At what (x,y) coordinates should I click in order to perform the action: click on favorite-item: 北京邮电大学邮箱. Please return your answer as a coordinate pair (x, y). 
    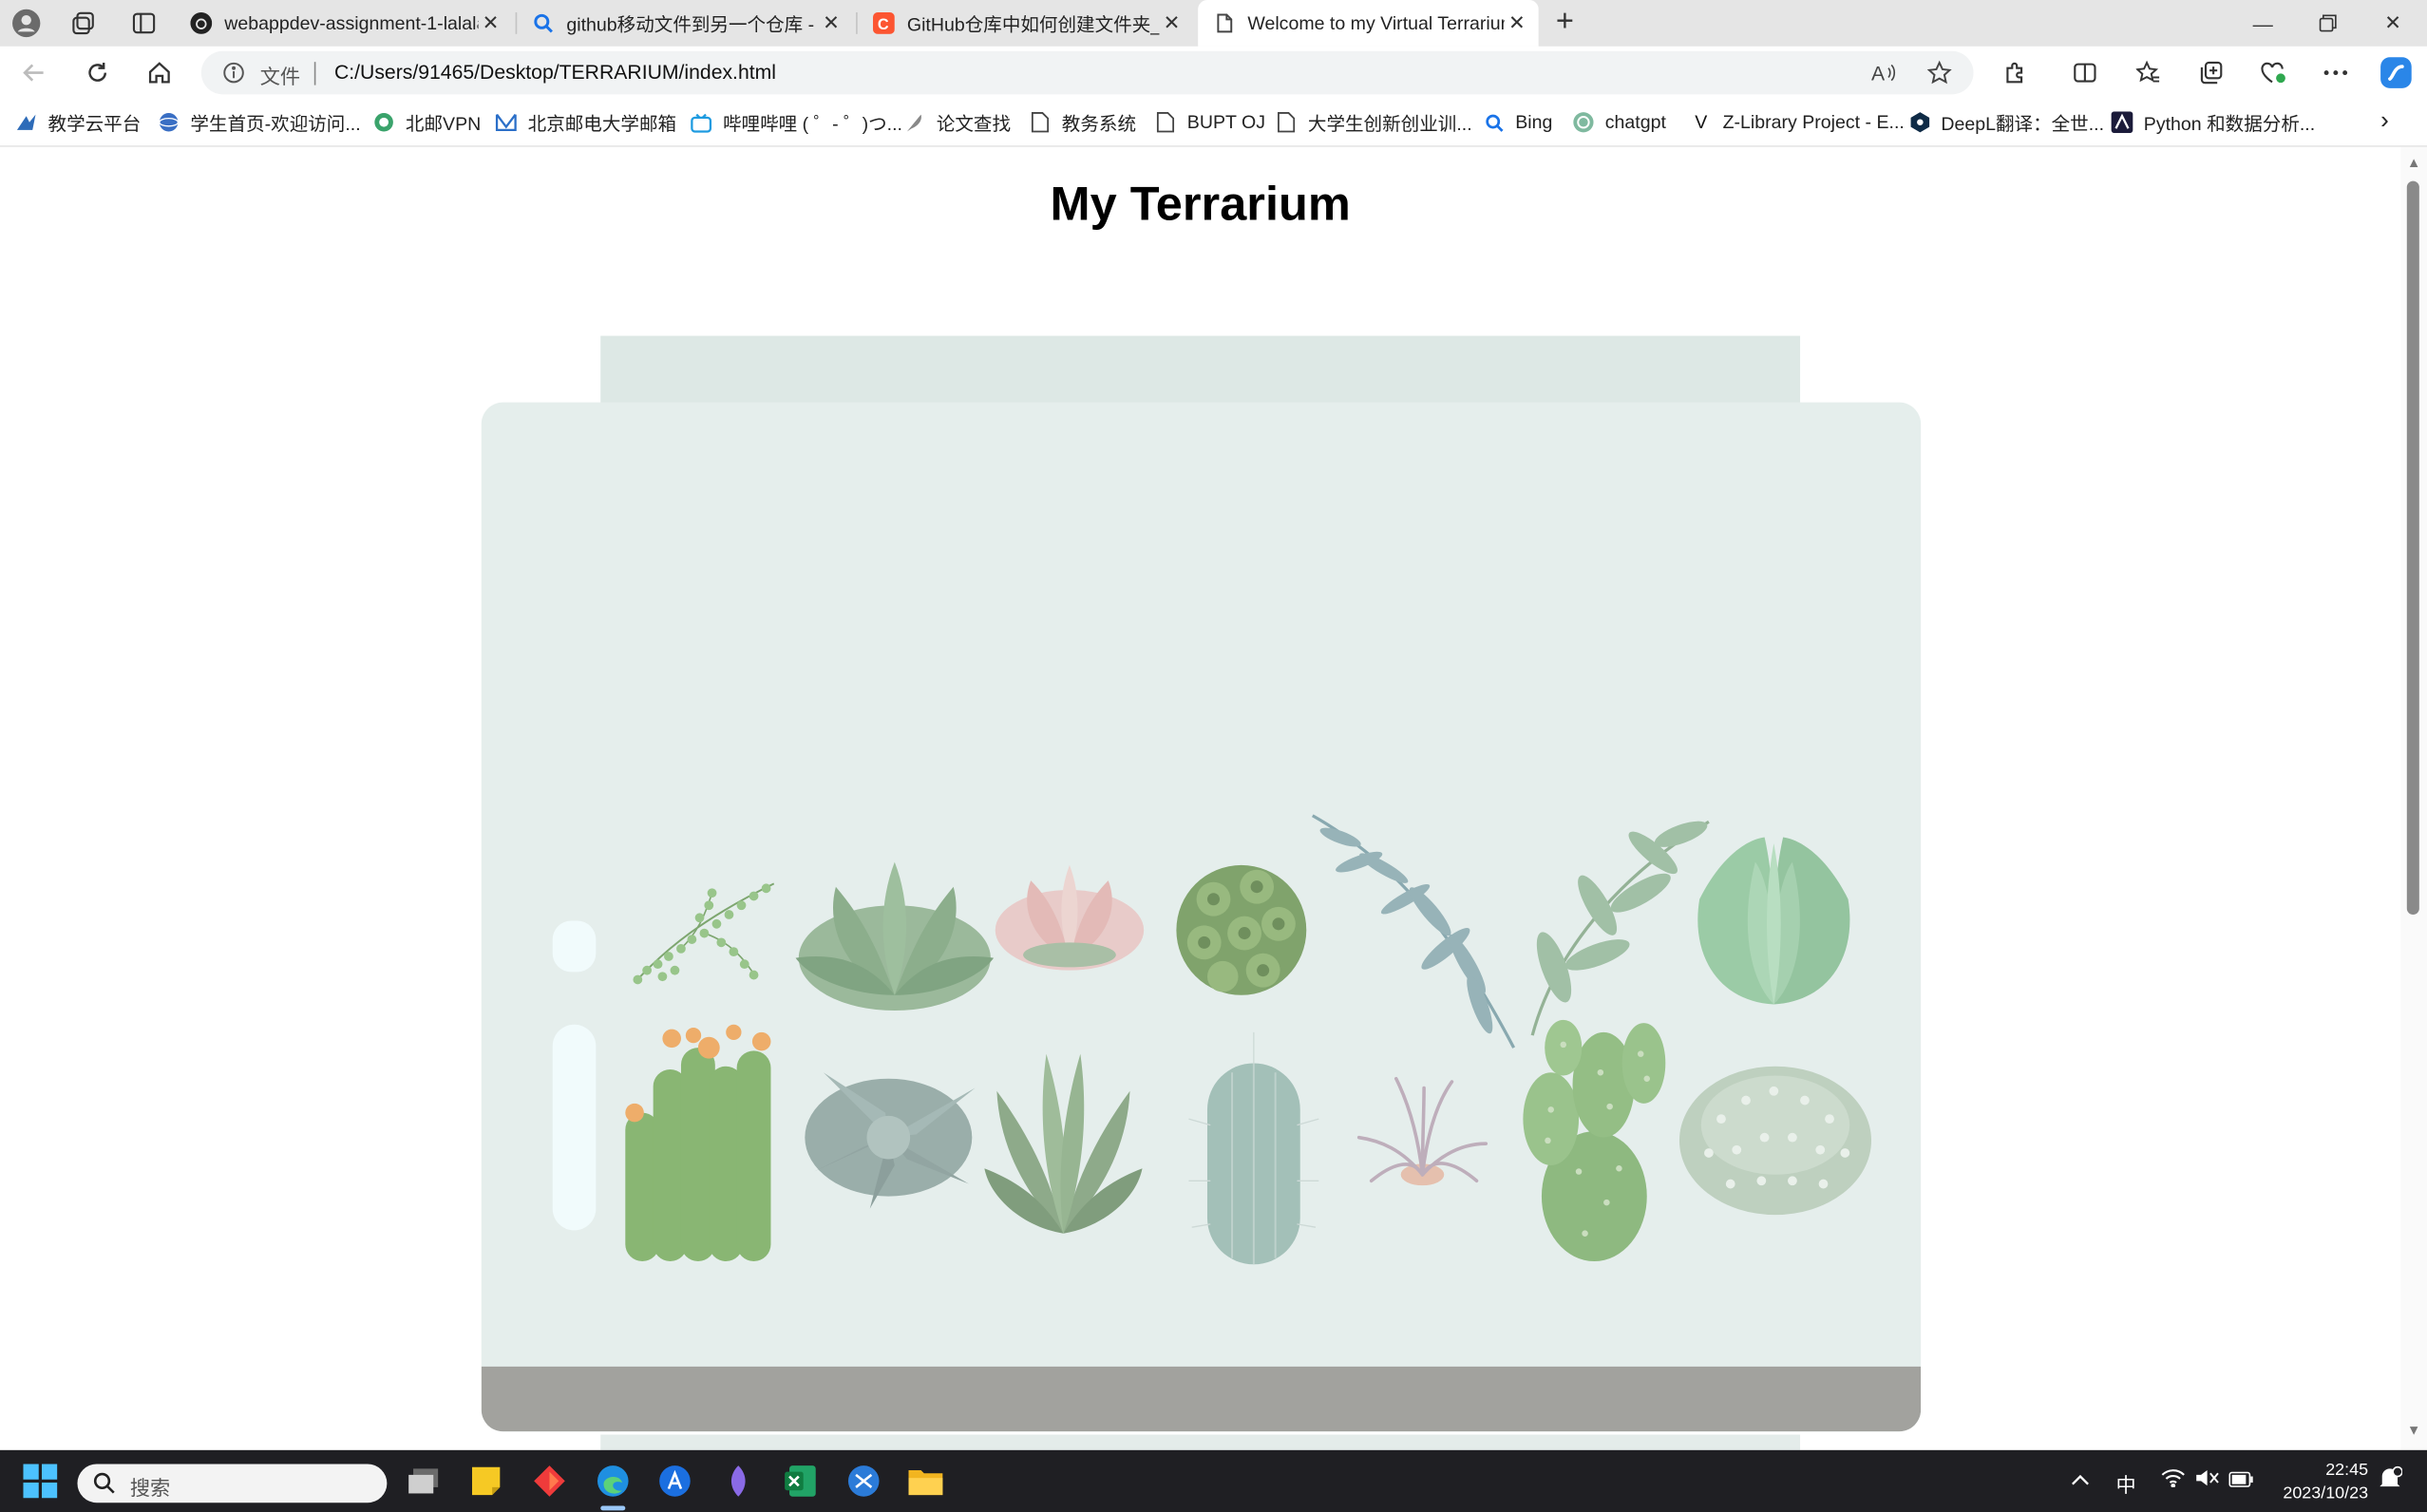
    Looking at the image, I should click on (585, 123).